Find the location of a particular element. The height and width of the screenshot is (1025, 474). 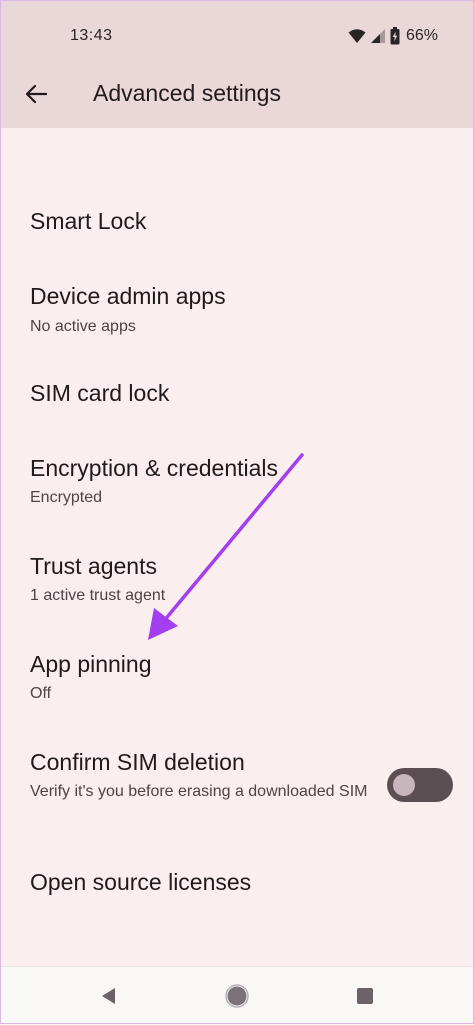

setting-title: Encryption & credentials is located at coordinates (154, 468).